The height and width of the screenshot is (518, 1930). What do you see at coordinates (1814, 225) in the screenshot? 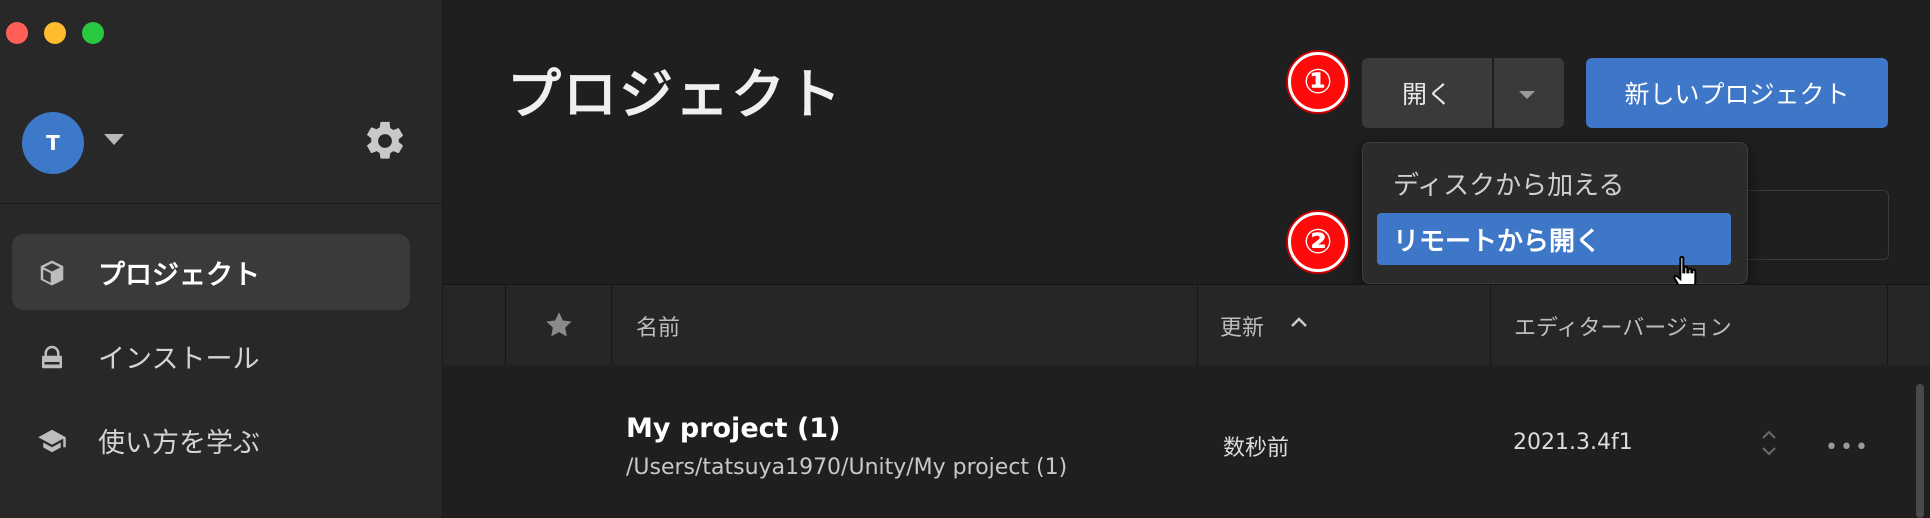
I see `search-input` at bounding box center [1814, 225].